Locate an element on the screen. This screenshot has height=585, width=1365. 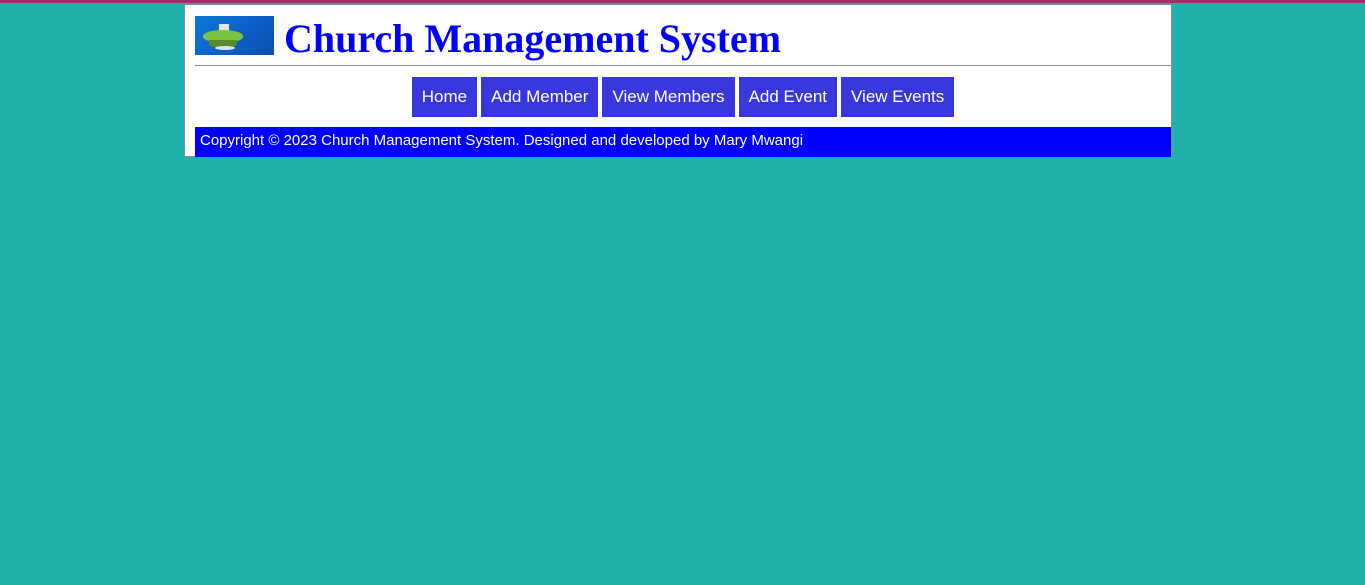
nav-view-events-button: View Events is located at coordinates (898, 97).